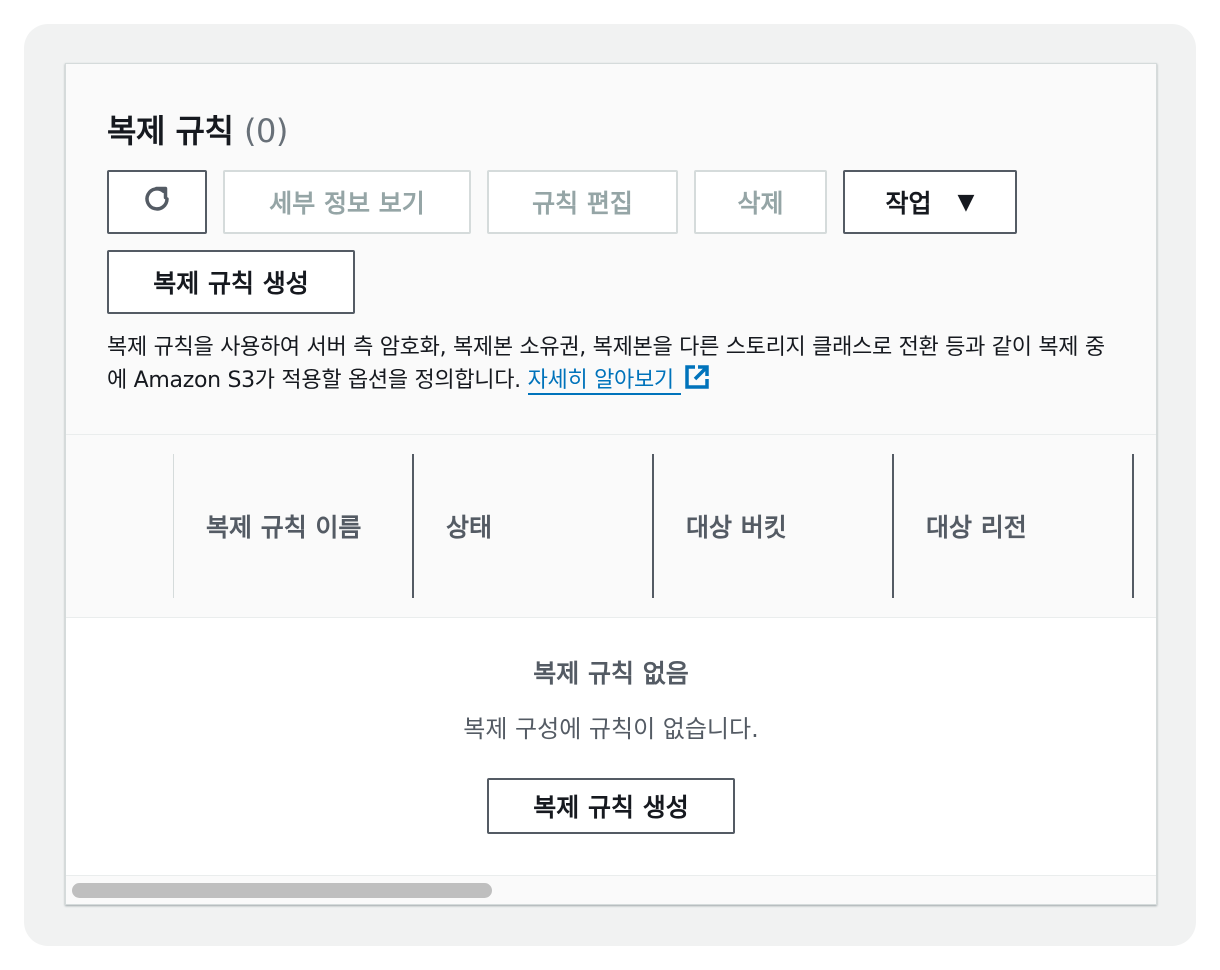  I want to click on refresh-icon, so click(157, 202).